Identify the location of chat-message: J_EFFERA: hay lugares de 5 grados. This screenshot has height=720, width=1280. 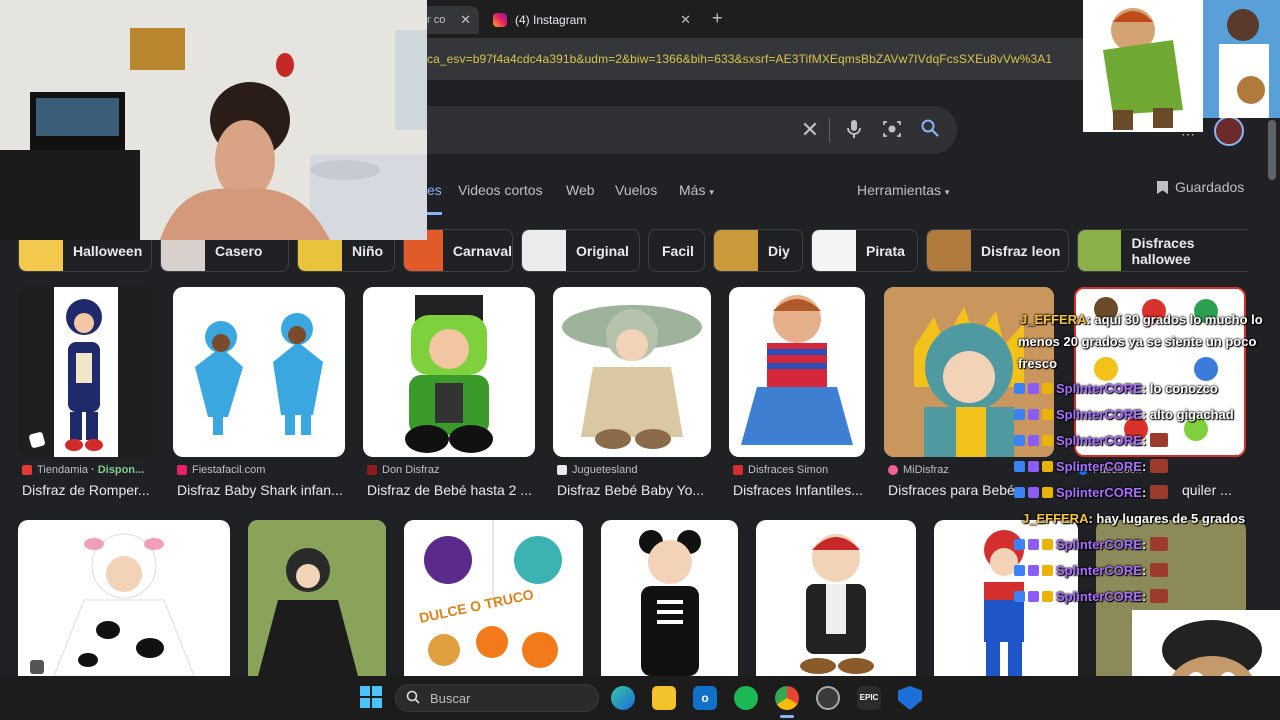
(1133, 518).